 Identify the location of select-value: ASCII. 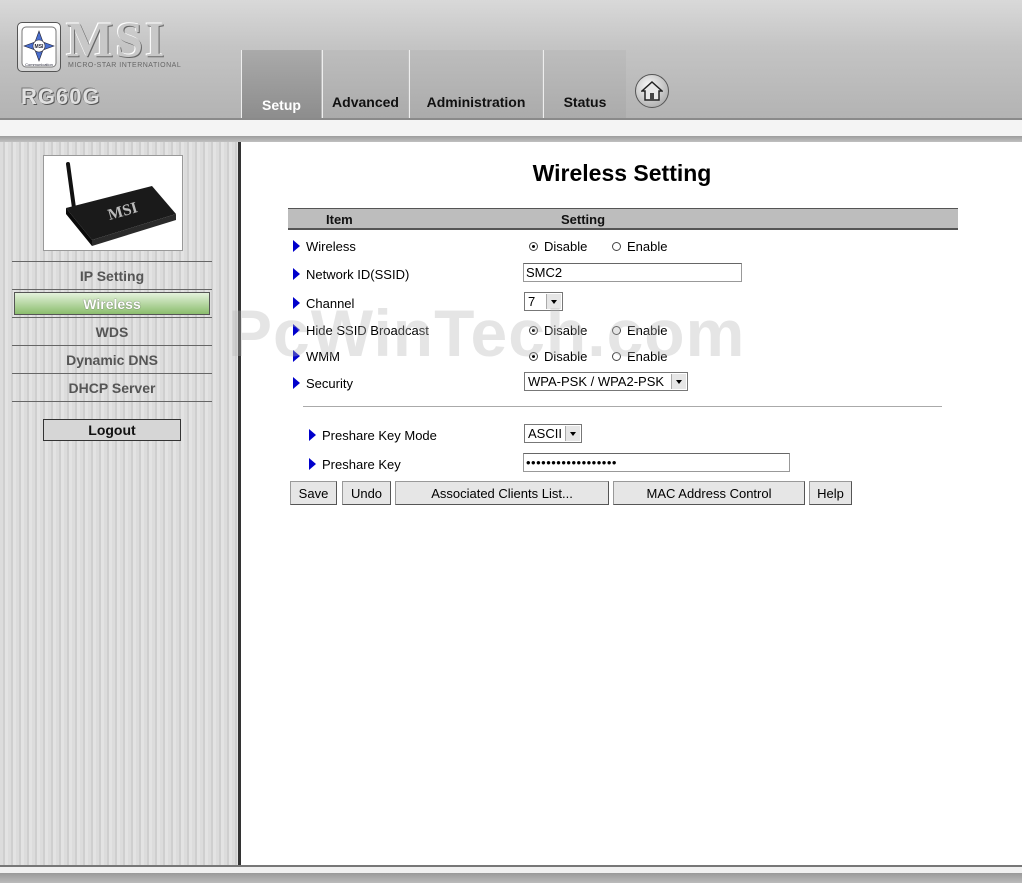
(545, 433).